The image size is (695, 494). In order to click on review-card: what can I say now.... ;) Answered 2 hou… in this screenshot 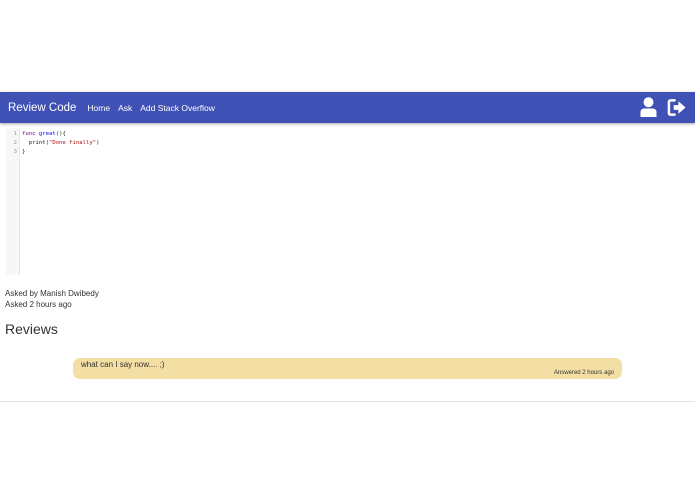, I will do `click(347, 368)`.